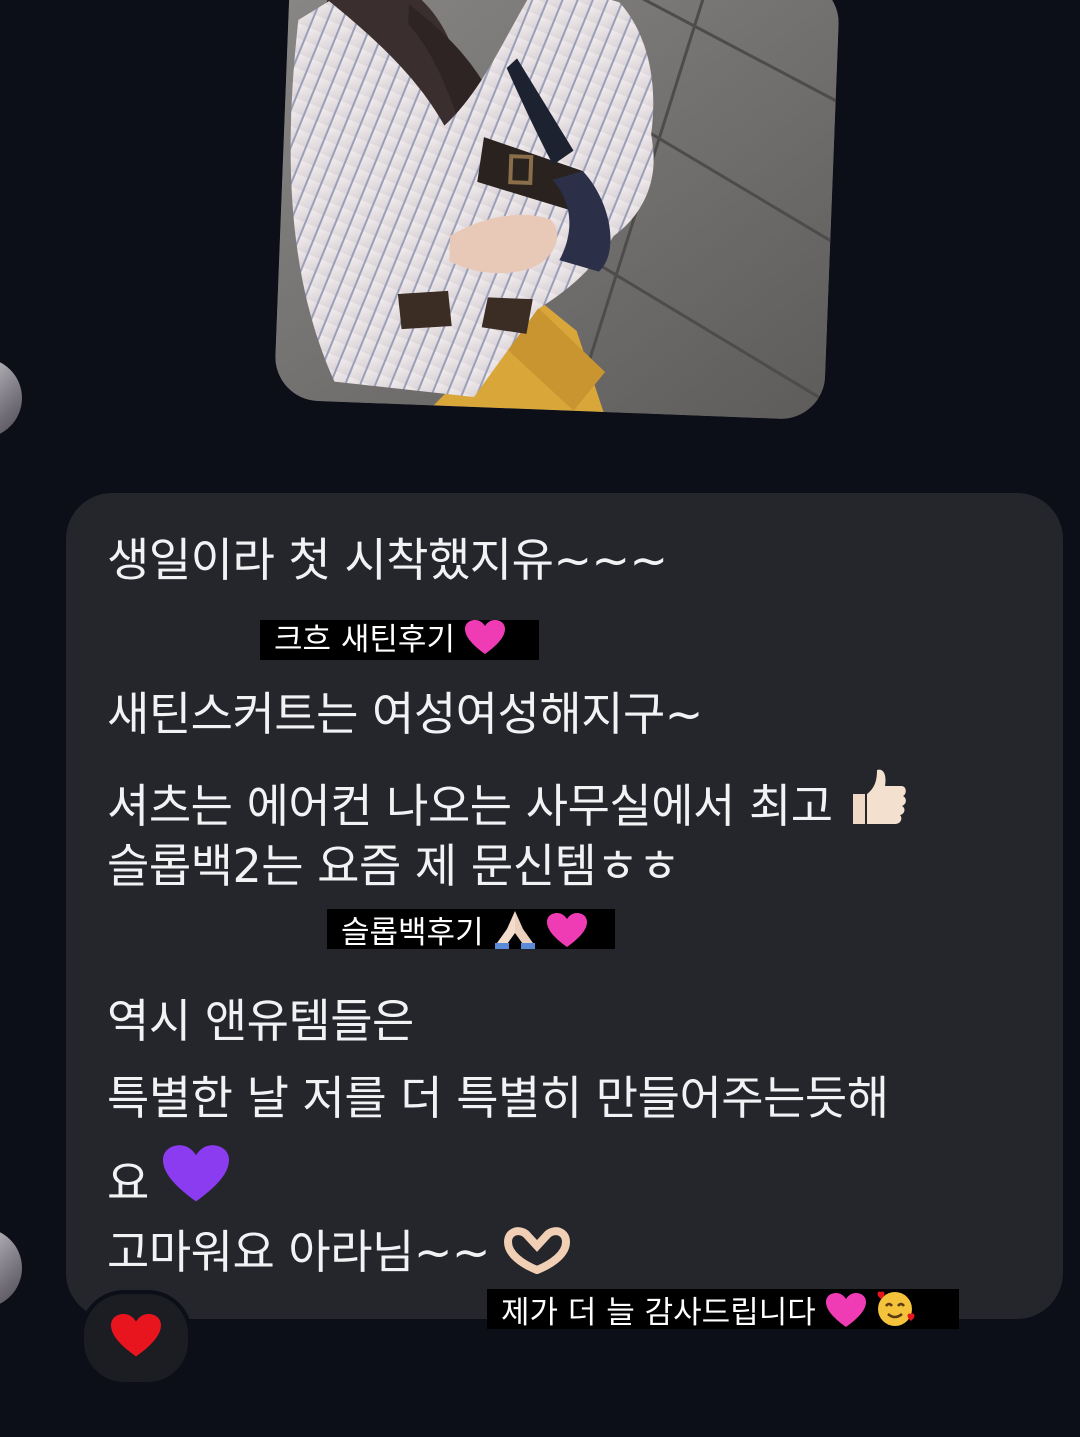 This screenshot has height=1437, width=1080. What do you see at coordinates (723, 1310) in the screenshot?
I see `caption-overlay: 제가 더 늘 감사드립니다` at bounding box center [723, 1310].